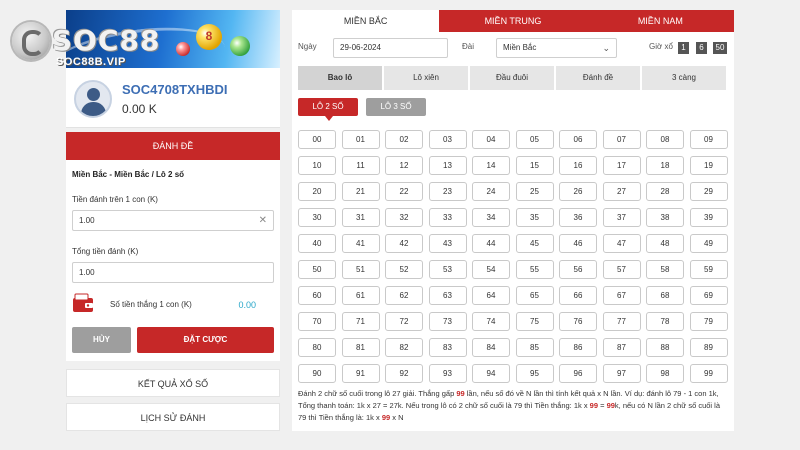 This screenshot has height=450, width=800. I want to click on number-cell: 12, so click(404, 165).